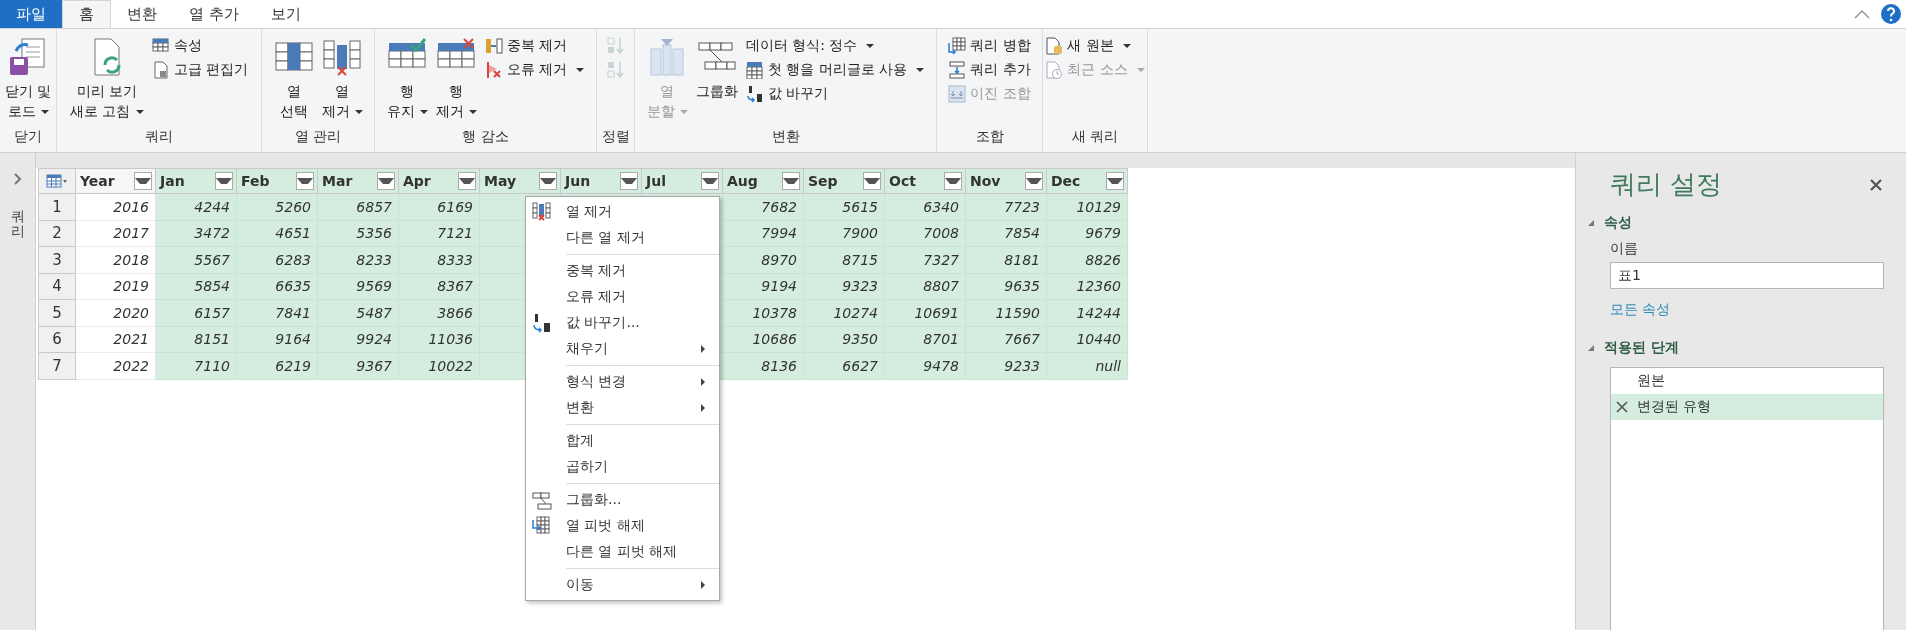  What do you see at coordinates (622, 349) in the screenshot?
I see `menu-item: 채우기` at bounding box center [622, 349].